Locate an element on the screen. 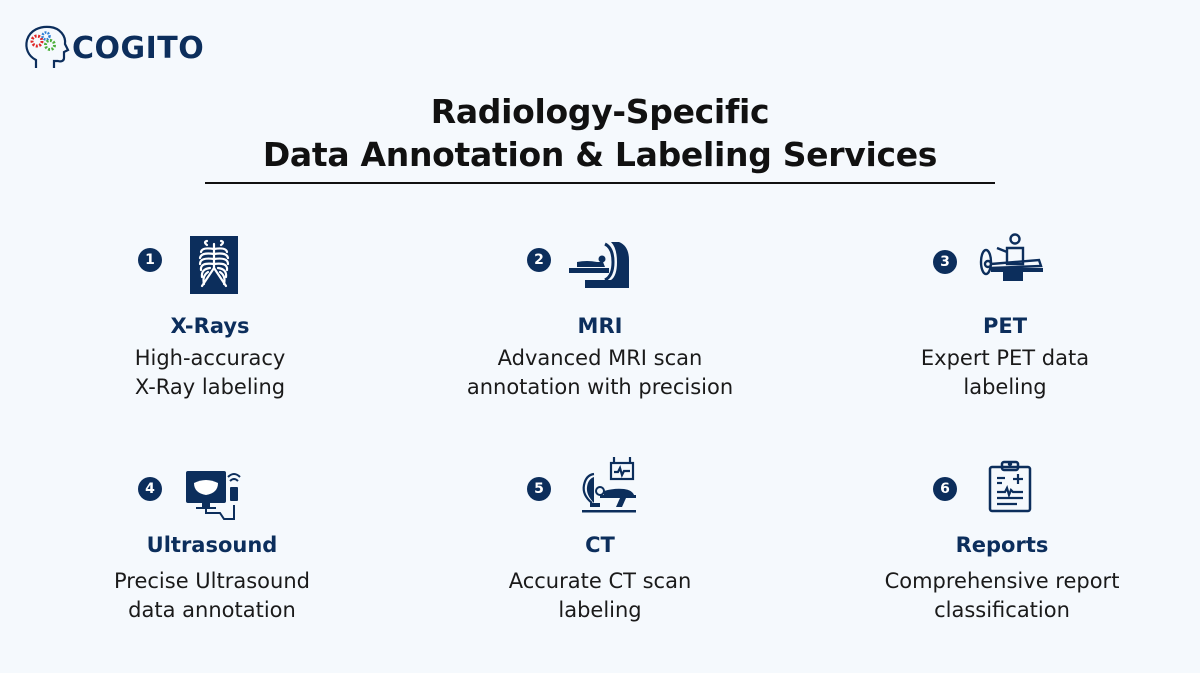  brand-name: COGITO is located at coordinates (138, 48).